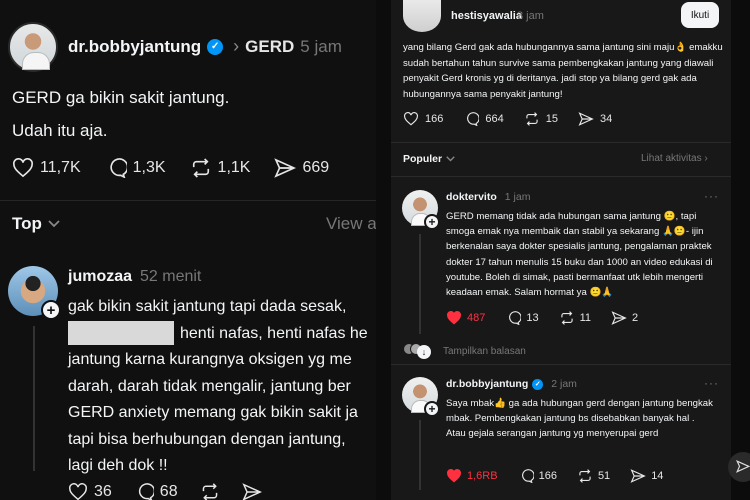  What do you see at coordinates (210, 359) in the screenshot?
I see `reply-text-line: jantung karna kurangnya oksigen yg me` at bounding box center [210, 359].